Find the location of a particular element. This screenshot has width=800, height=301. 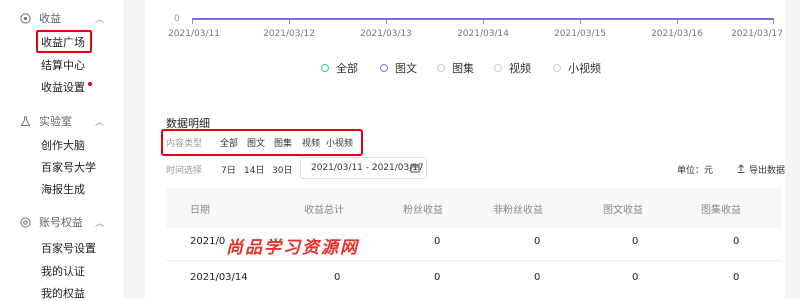

legend-item-all: 全部 is located at coordinates (339, 68).